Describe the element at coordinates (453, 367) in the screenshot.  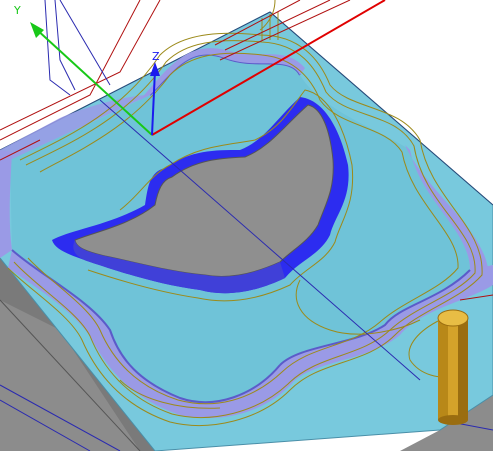
I see `cutting-tool` at that location.